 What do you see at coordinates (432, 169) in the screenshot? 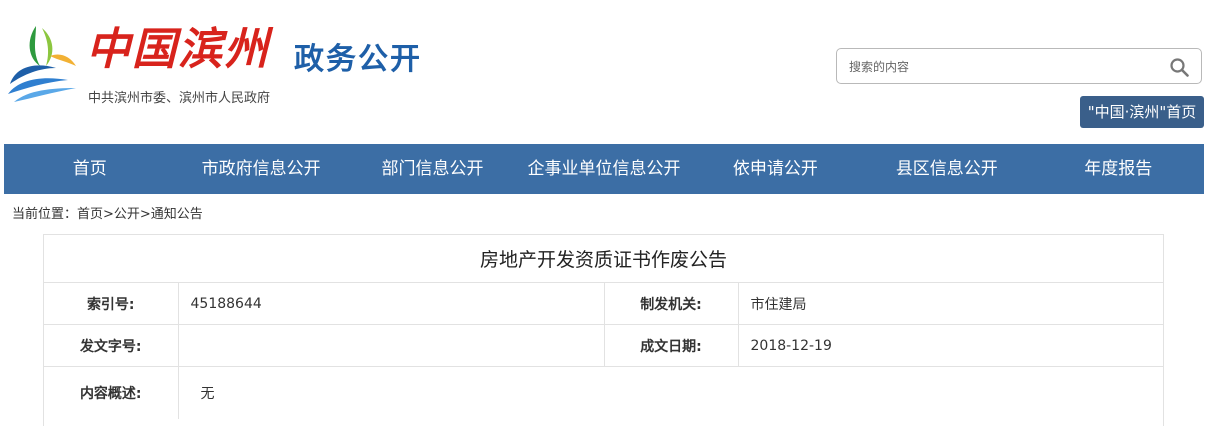
I see `nav-item-department-info: 部门信息公开` at bounding box center [432, 169].